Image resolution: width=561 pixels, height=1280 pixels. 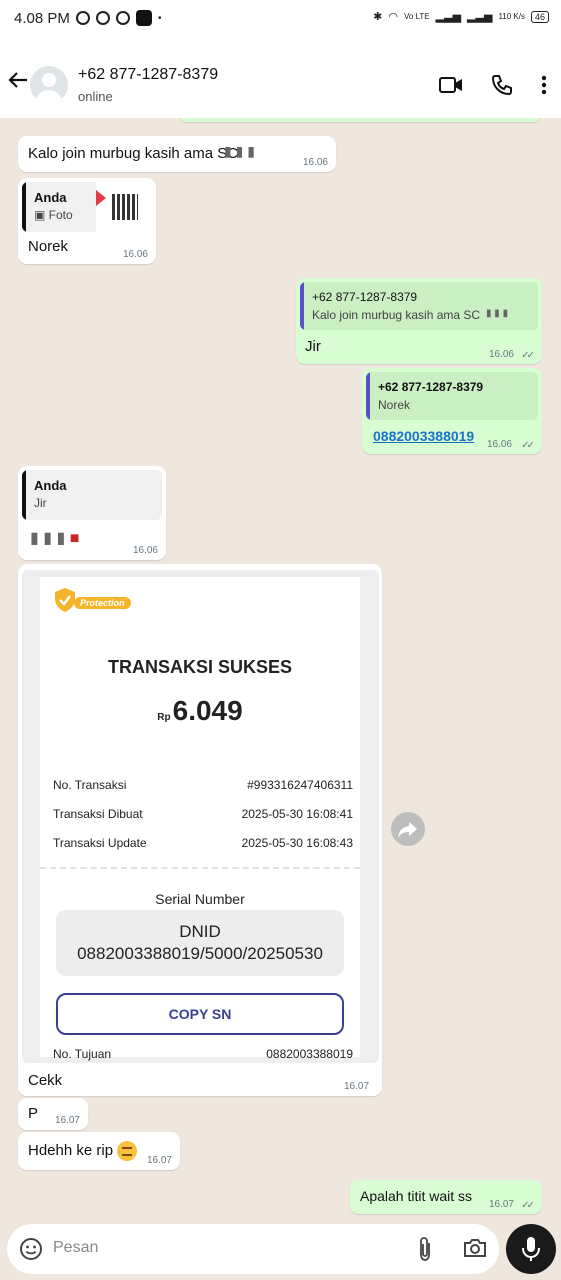 I want to click on row-label: Transaksi Update, so click(x=100, y=843).